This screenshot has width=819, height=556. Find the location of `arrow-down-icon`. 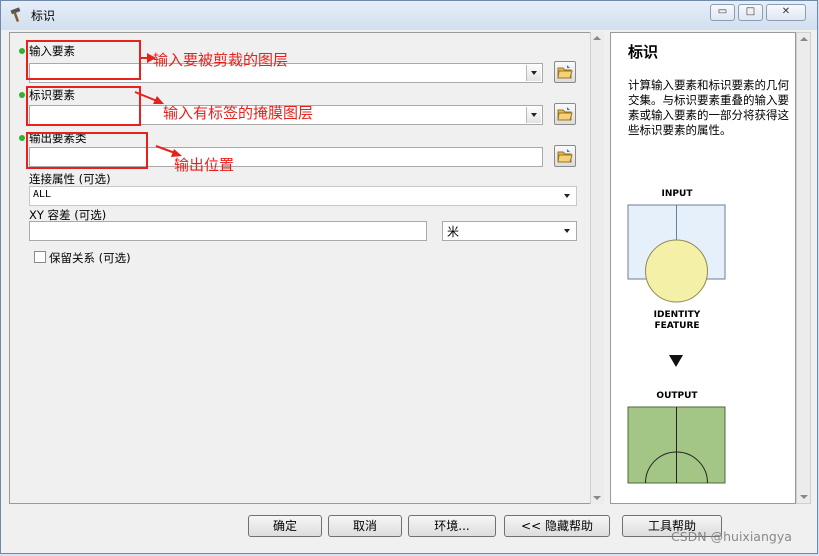

arrow-down-icon is located at coordinates (676, 361).